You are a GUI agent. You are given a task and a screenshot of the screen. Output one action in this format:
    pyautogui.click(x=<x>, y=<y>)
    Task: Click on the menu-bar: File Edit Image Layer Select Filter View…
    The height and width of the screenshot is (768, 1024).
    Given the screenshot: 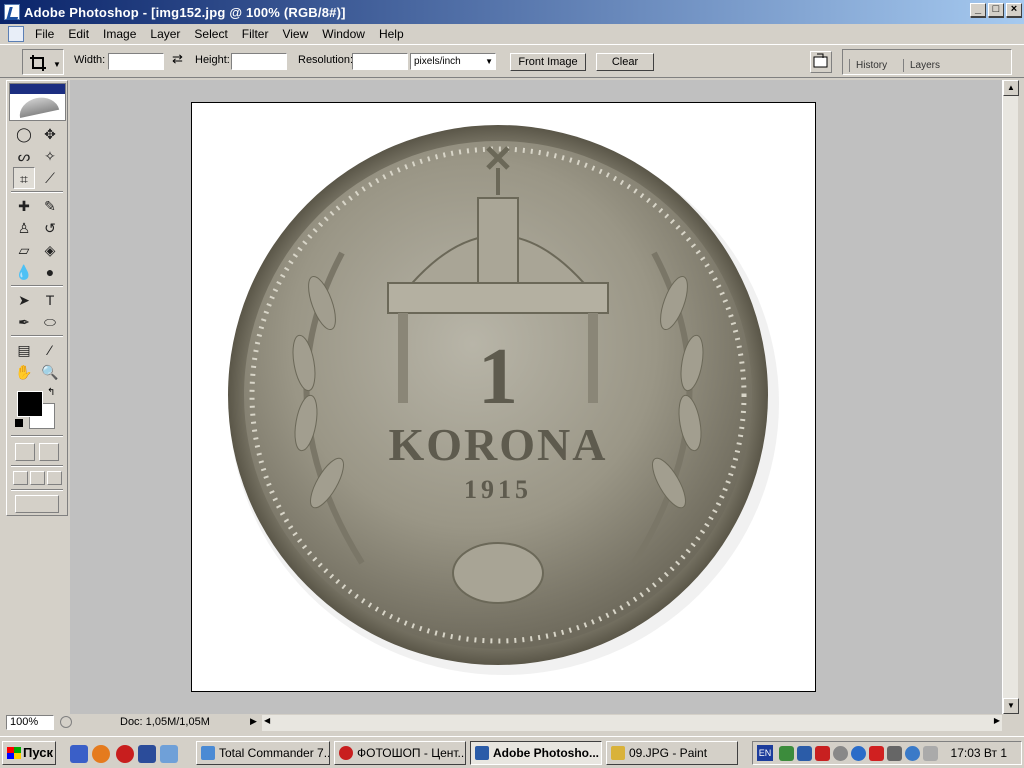 What is the action you would take?
    pyautogui.click(x=512, y=23)
    